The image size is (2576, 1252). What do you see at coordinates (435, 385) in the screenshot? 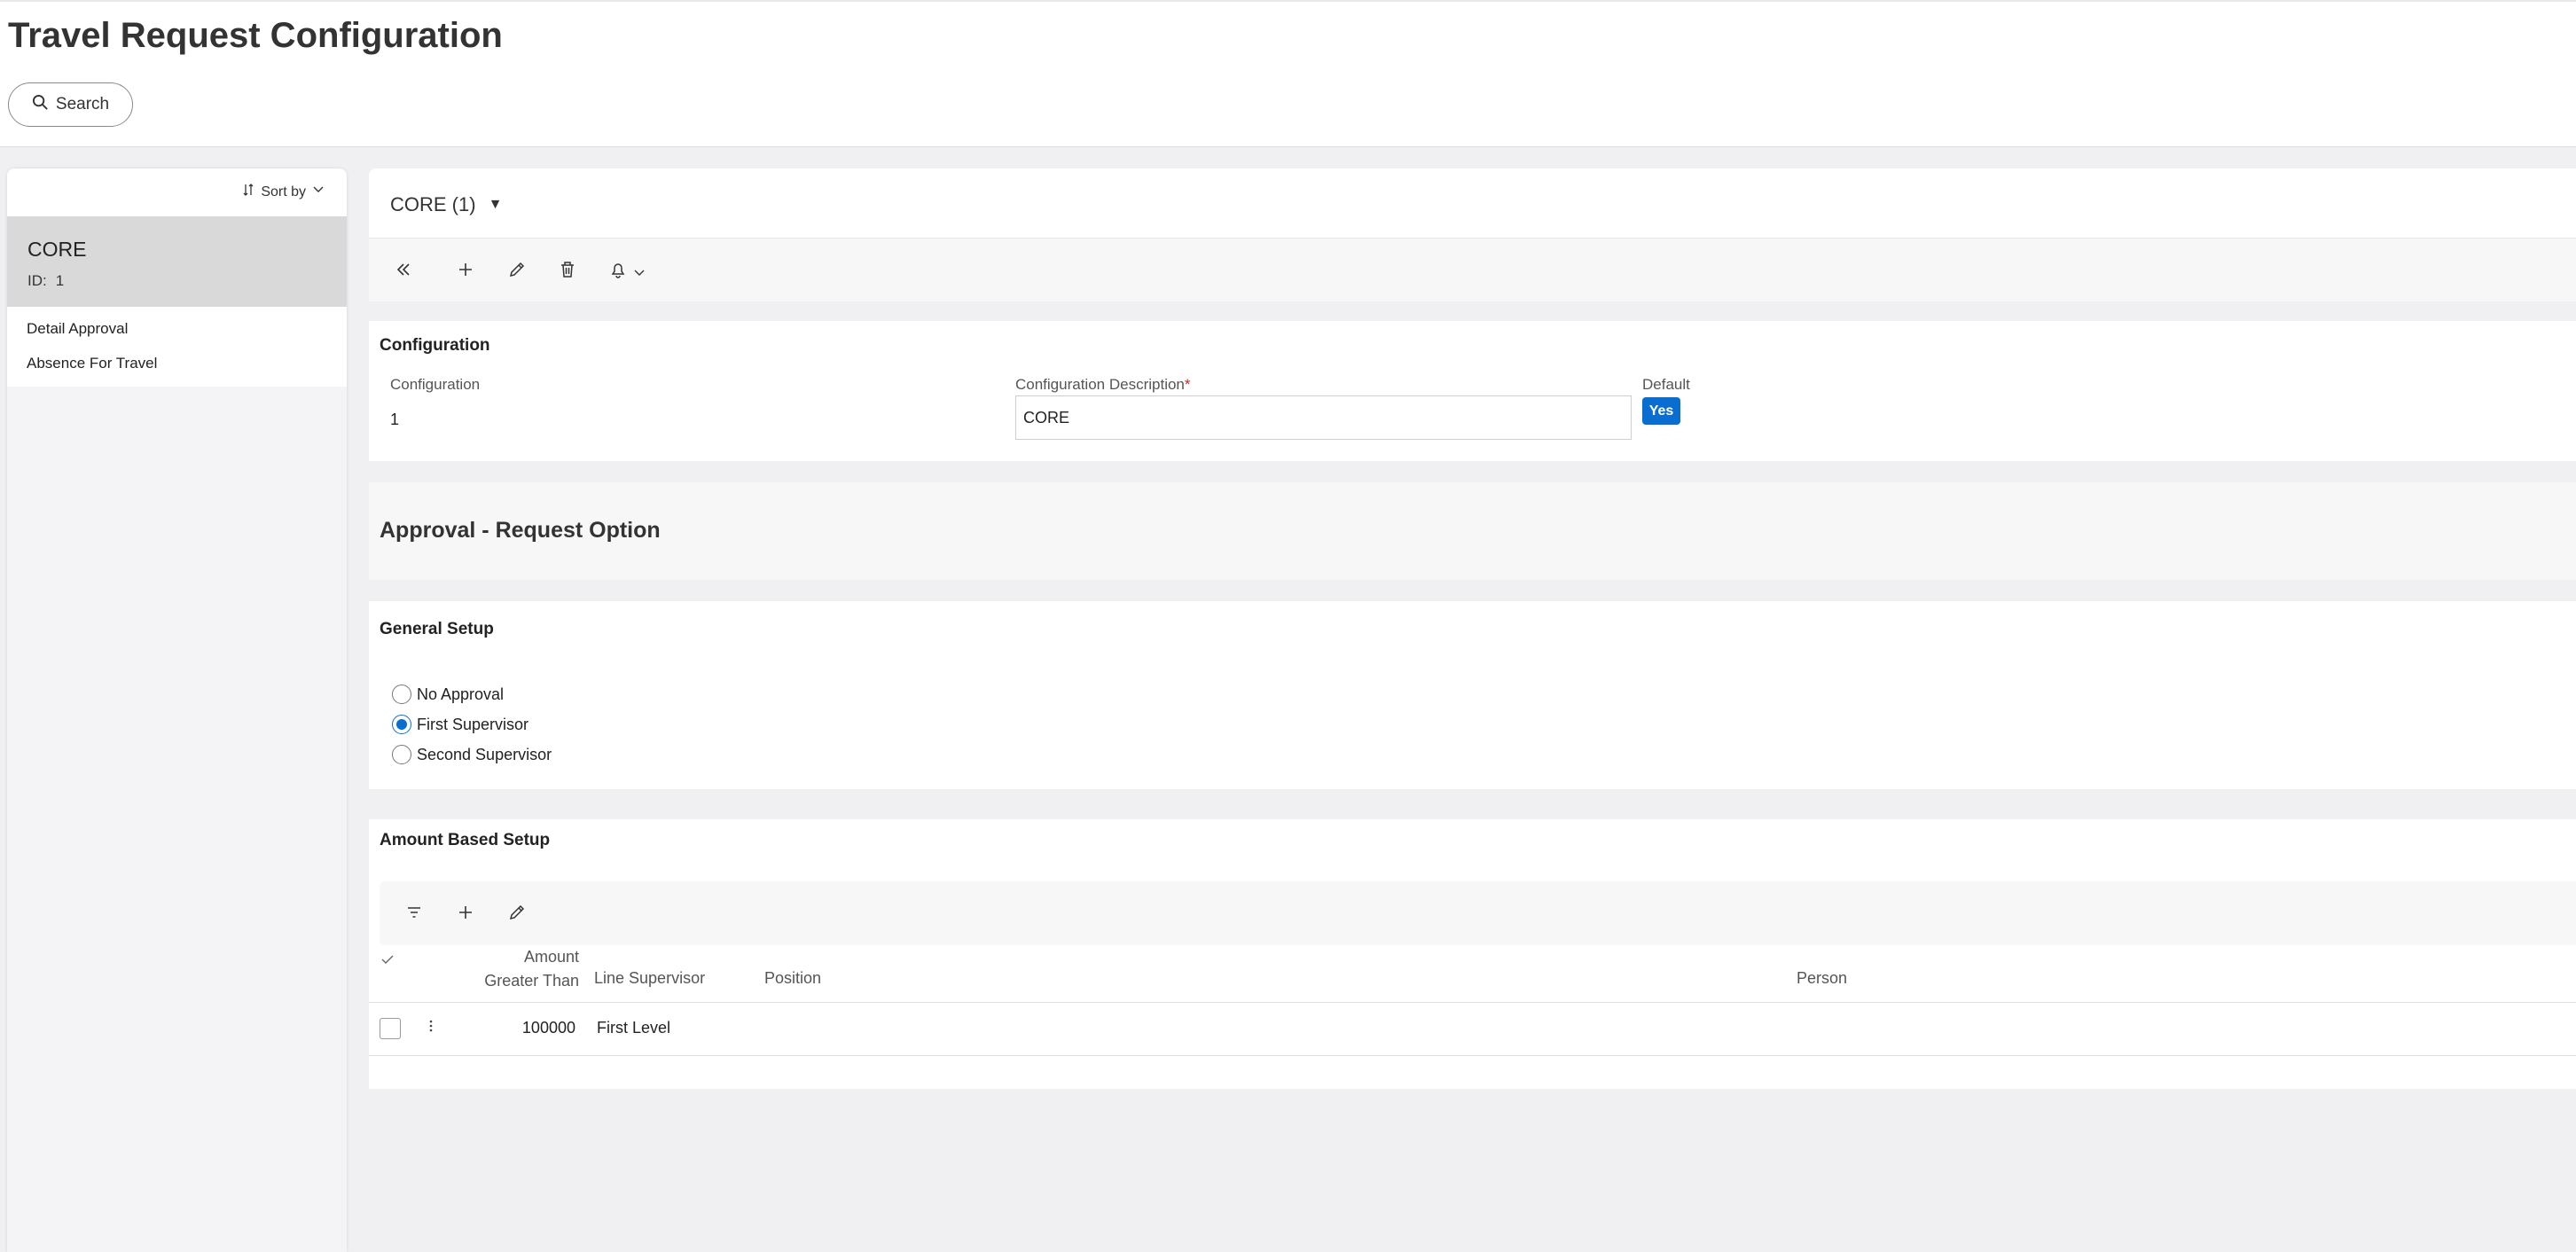
I see `configuration-label: Configuration` at bounding box center [435, 385].